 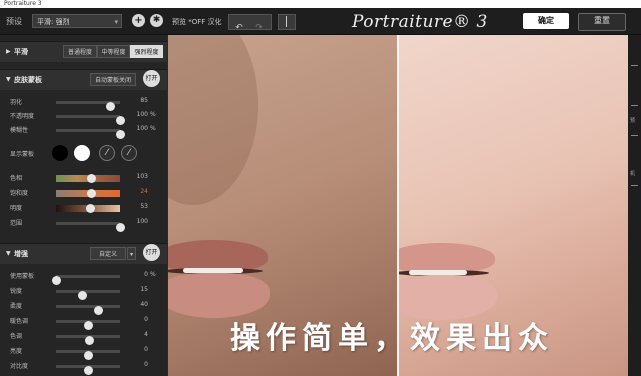 What do you see at coordinates (144, 304) in the screenshot?
I see `slider-value: 40` at bounding box center [144, 304].